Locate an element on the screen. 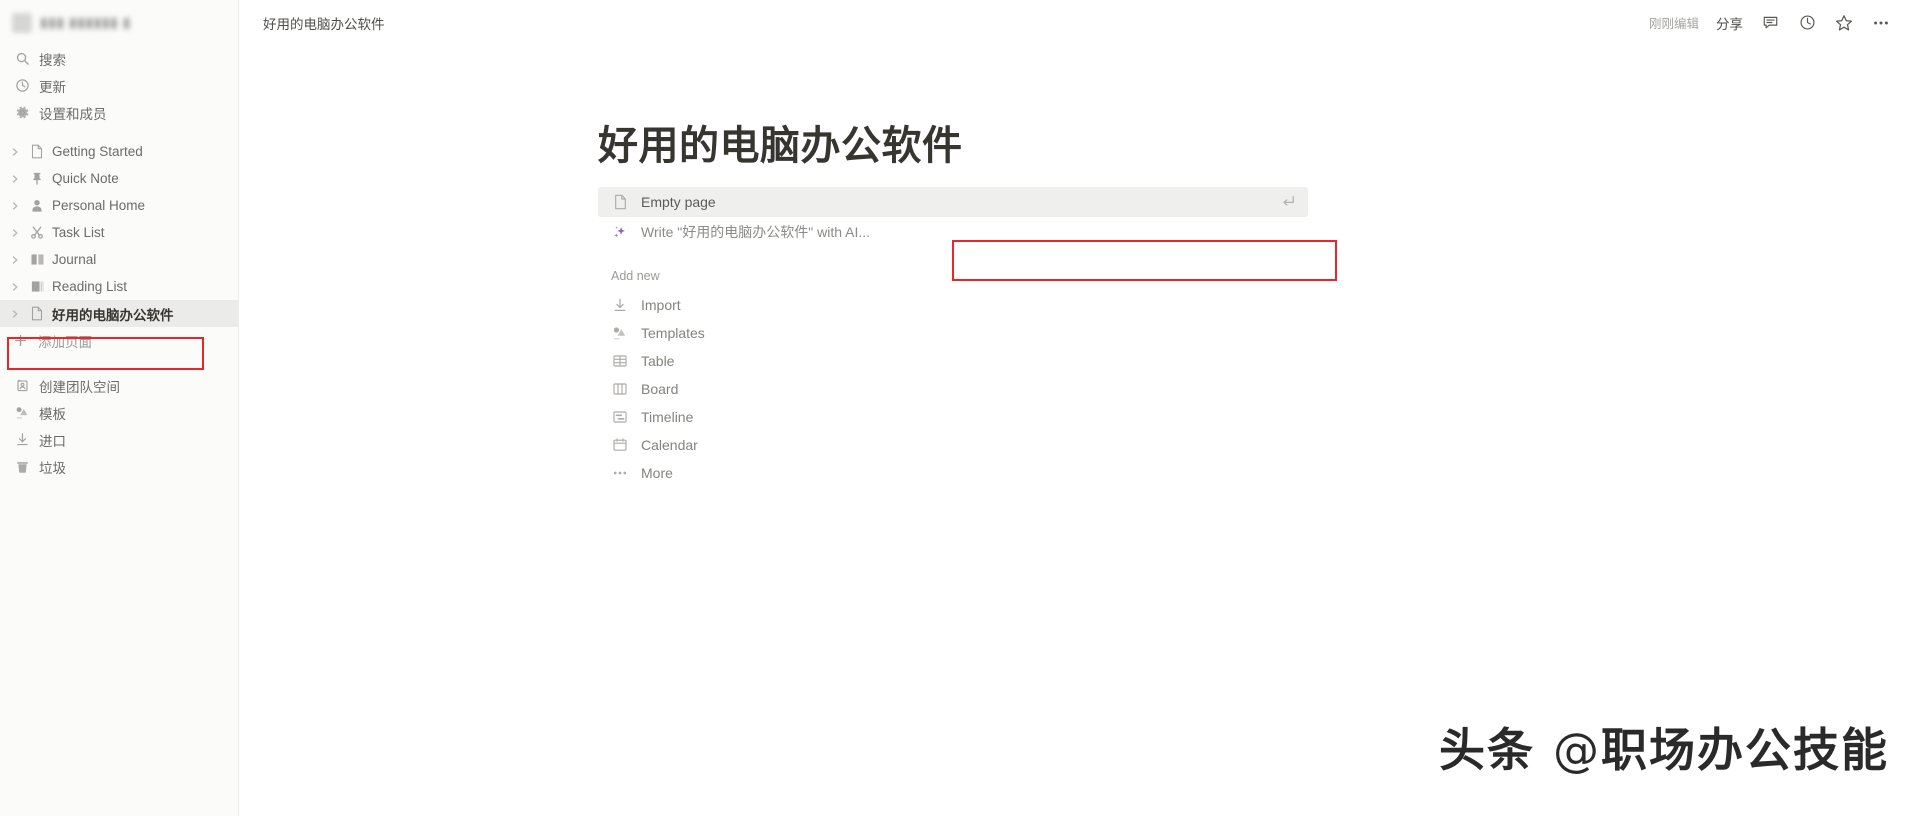 Image resolution: width=1911 pixels, height=816 pixels. sidebar-nav-group: 搜索 更新 设置和成员 is located at coordinates (119, 85).